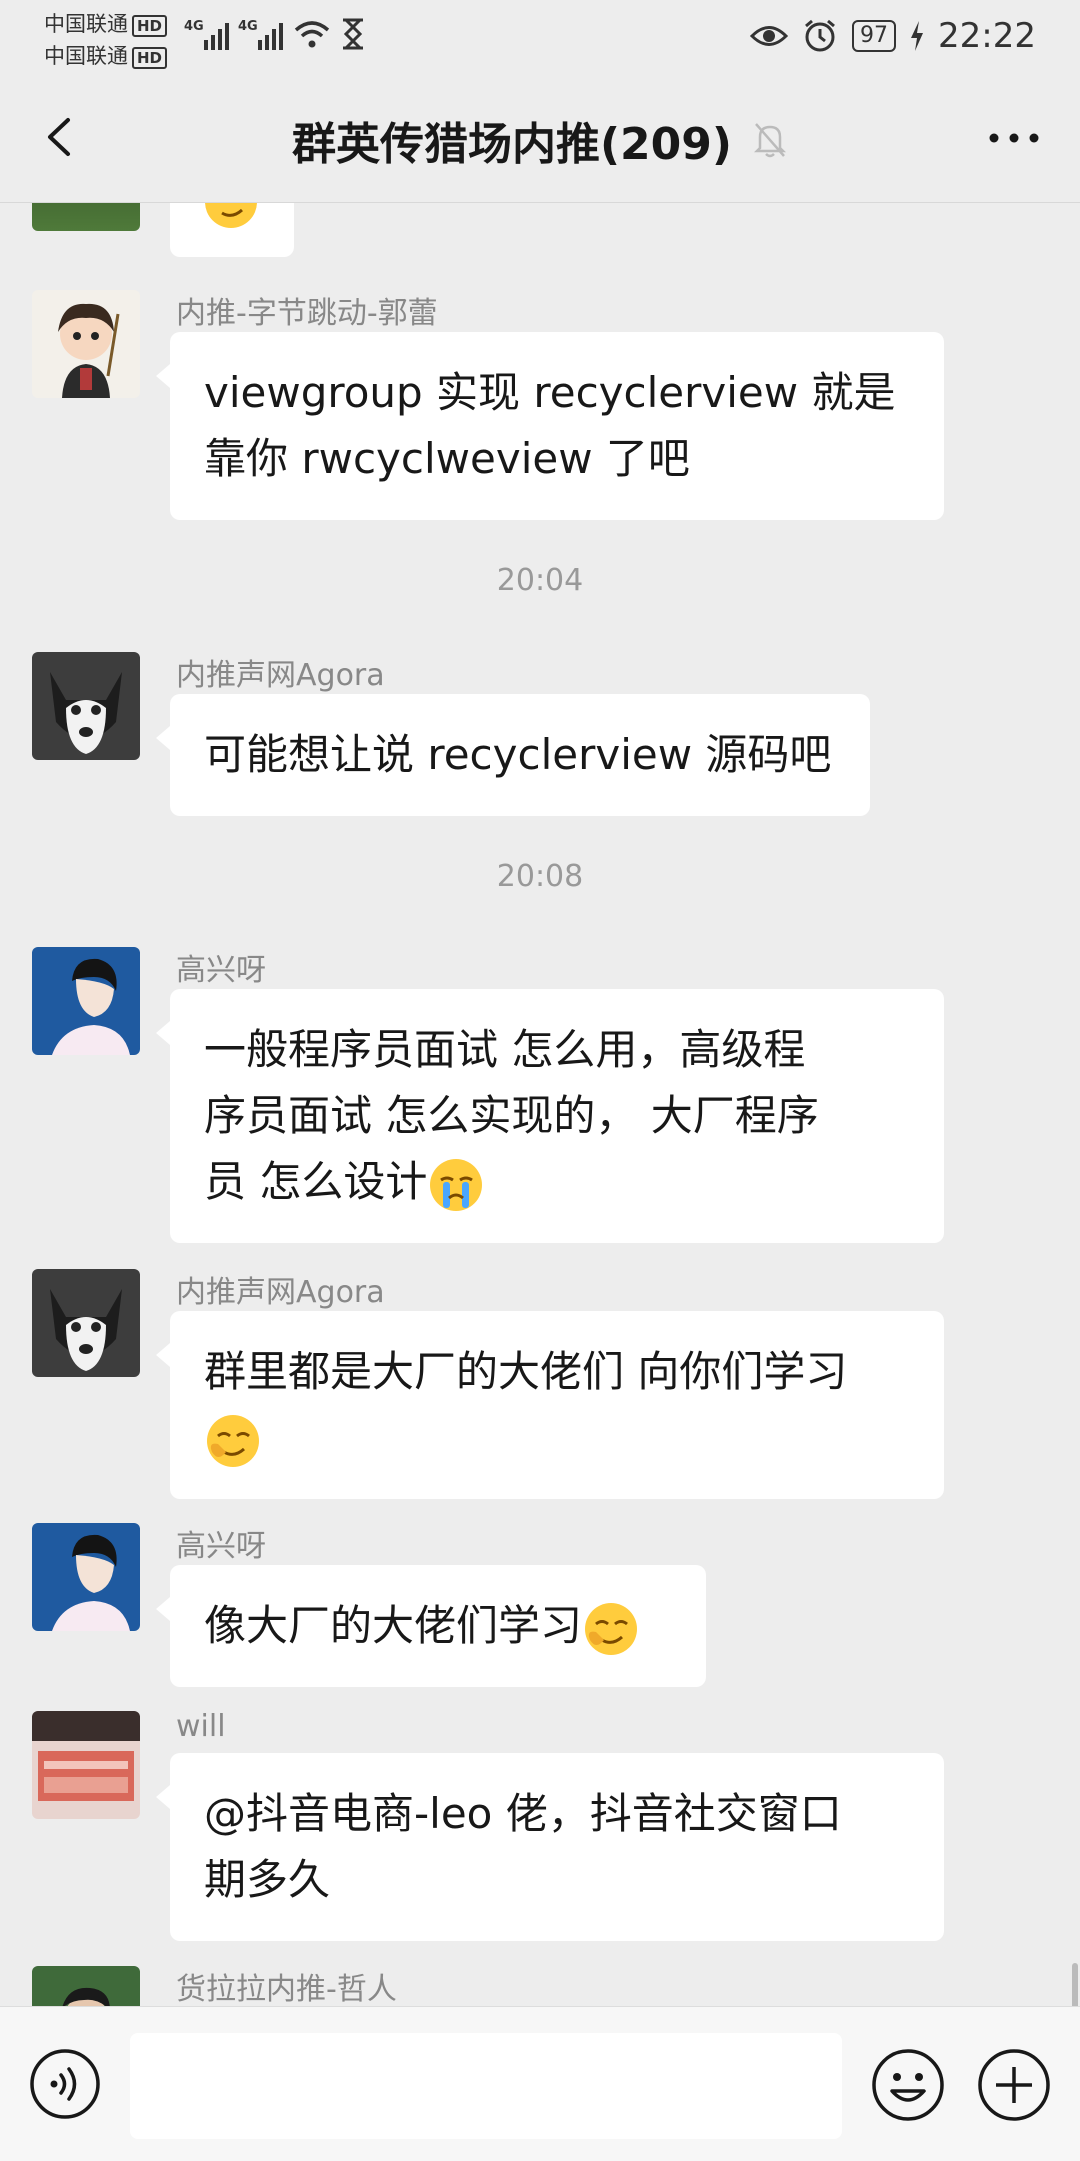 The width and height of the screenshot is (1080, 2161). Describe the element at coordinates (512, 144) in the screenshot. I see `chat-title: 群英传猎场内推(209)` at that location.